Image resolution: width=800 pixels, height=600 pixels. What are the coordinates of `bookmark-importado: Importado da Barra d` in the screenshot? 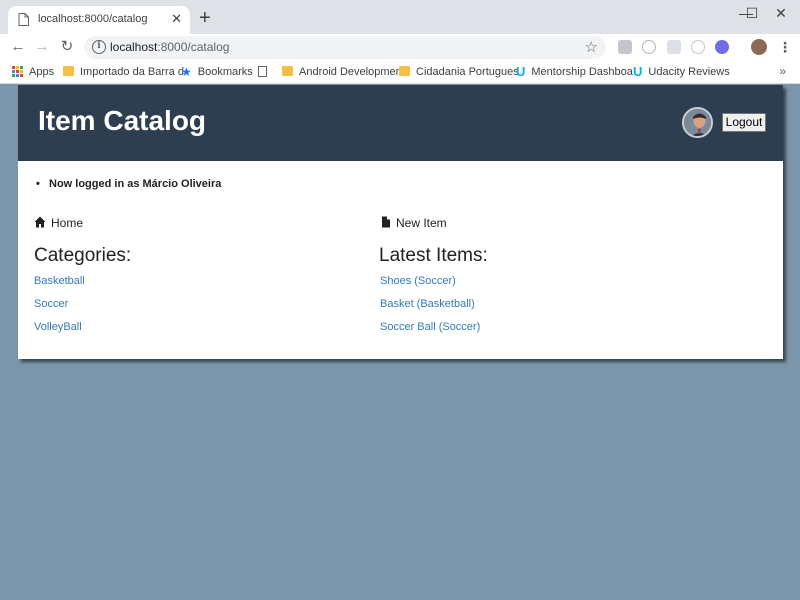 It's located at (123, 72).